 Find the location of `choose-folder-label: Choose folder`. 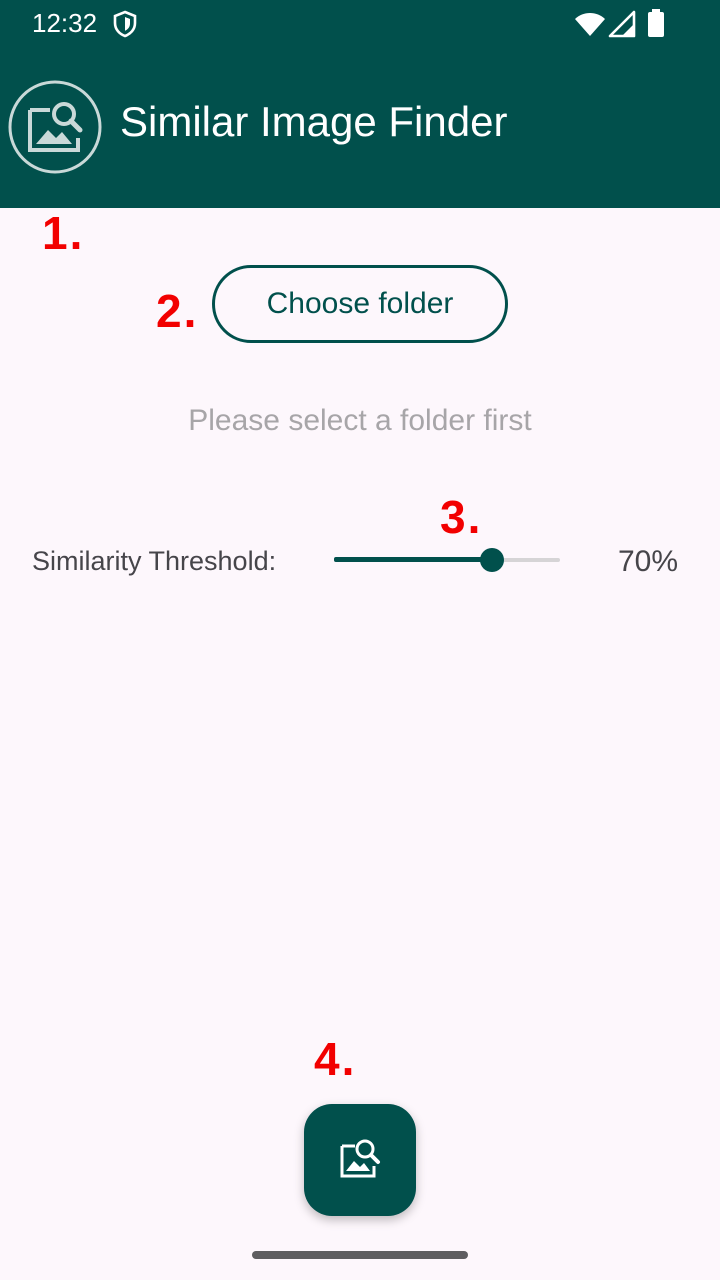

choose-folder-label: Choose folder is located at coordinates (360, 303).